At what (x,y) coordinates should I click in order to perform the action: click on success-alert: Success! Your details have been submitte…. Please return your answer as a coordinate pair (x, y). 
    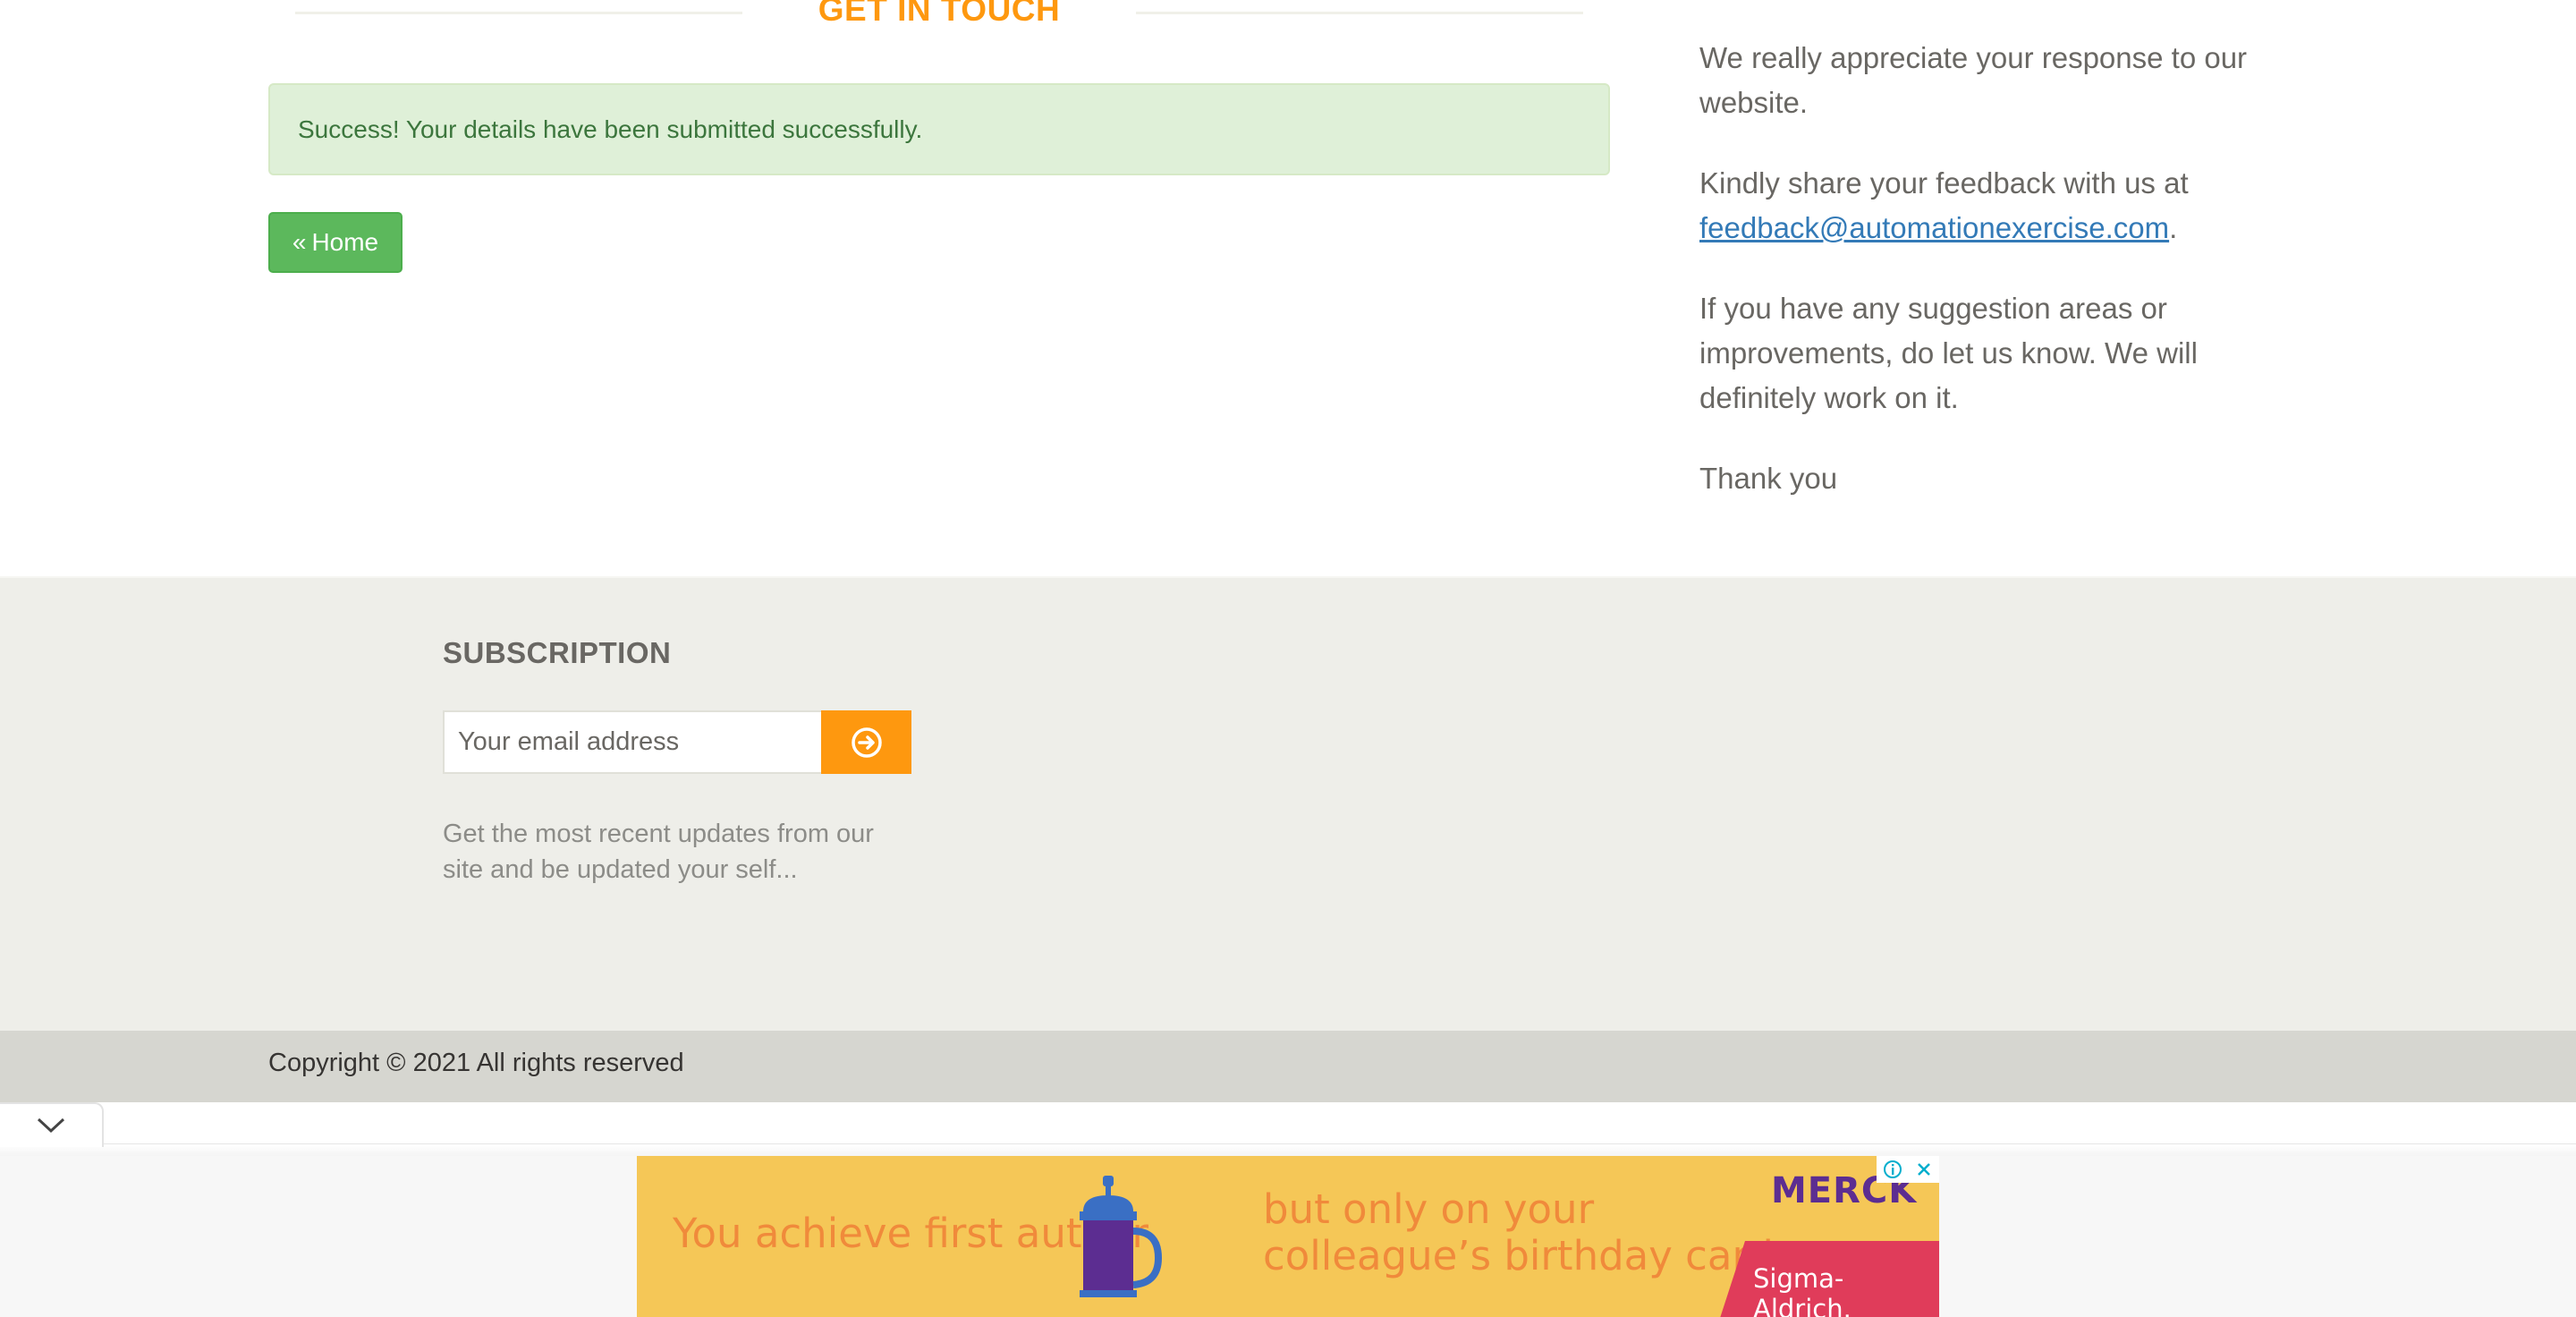
    Looking at the image, I should click on (939, 129).